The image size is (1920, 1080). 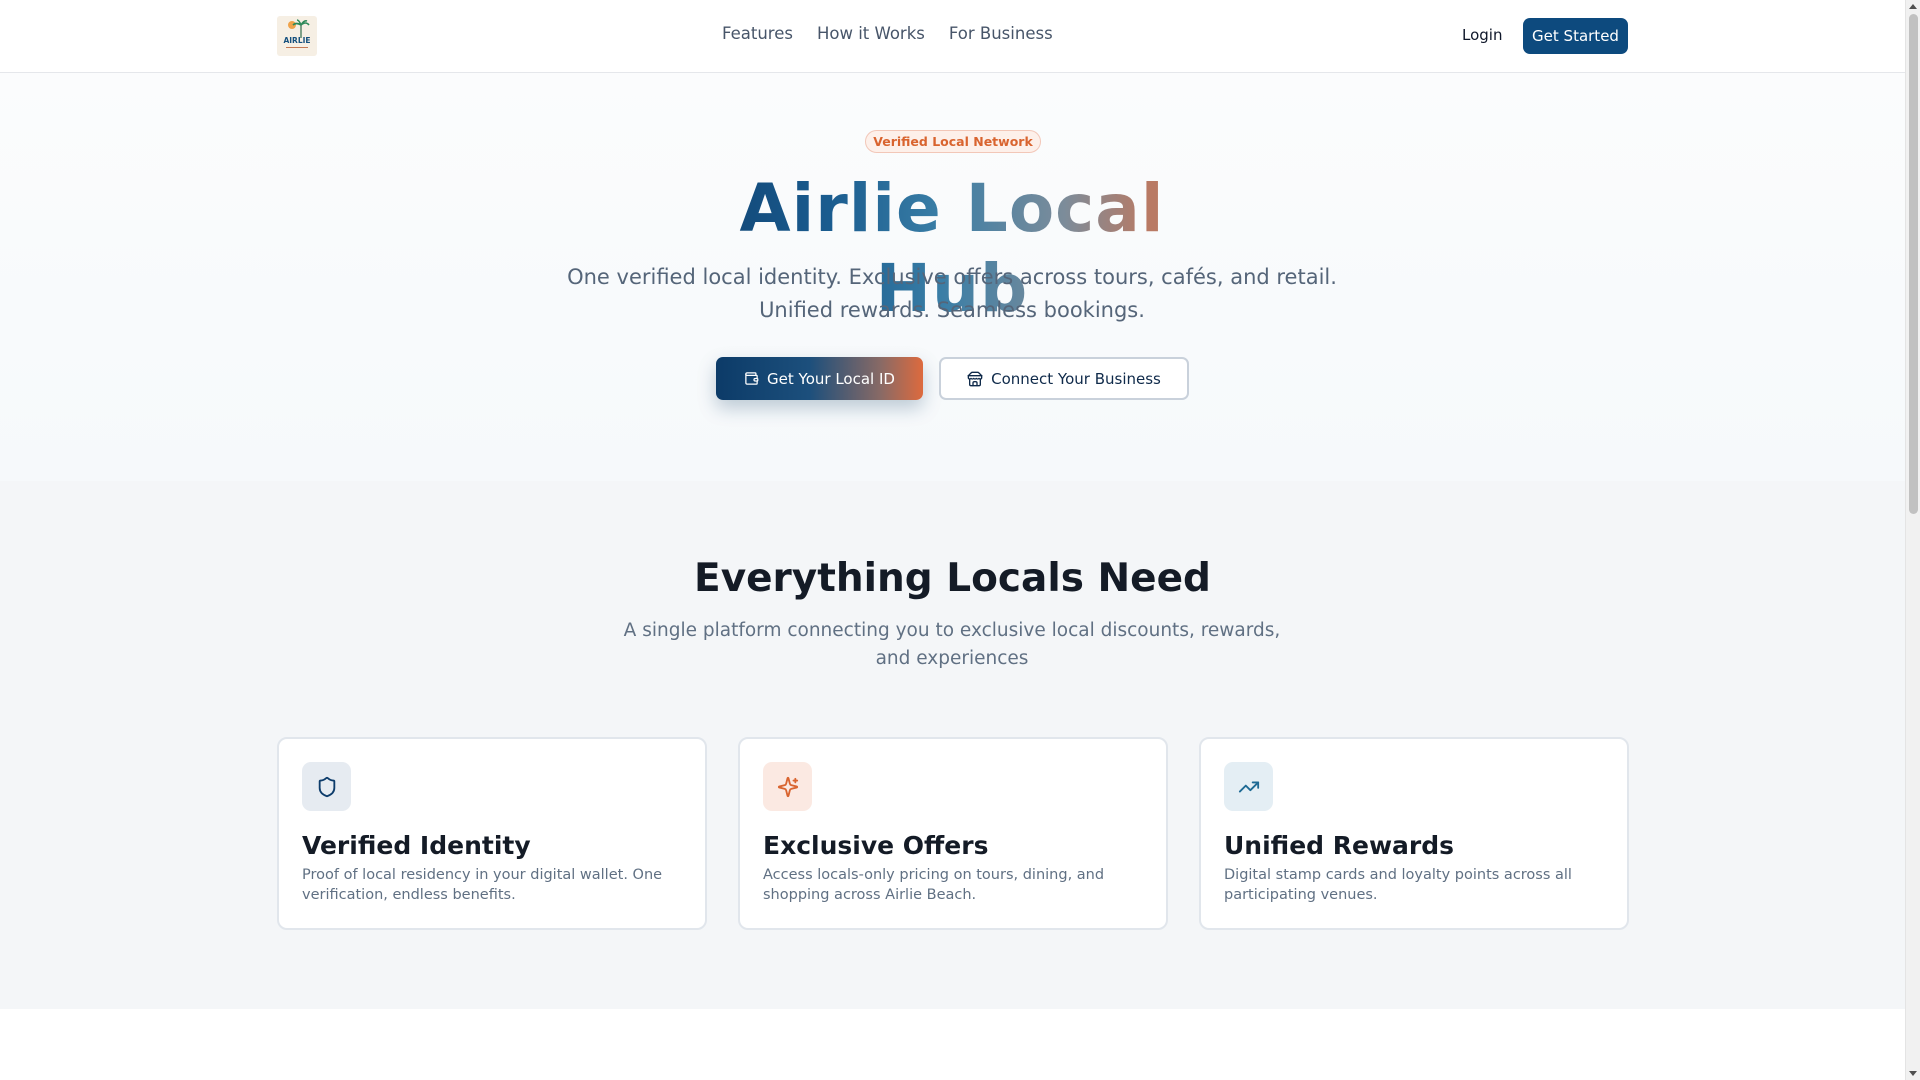 What do you see at coordinates (1575, 36) in the screenshot?
I see `get-started-button: Get Started` at bounding box center [1575, 36].